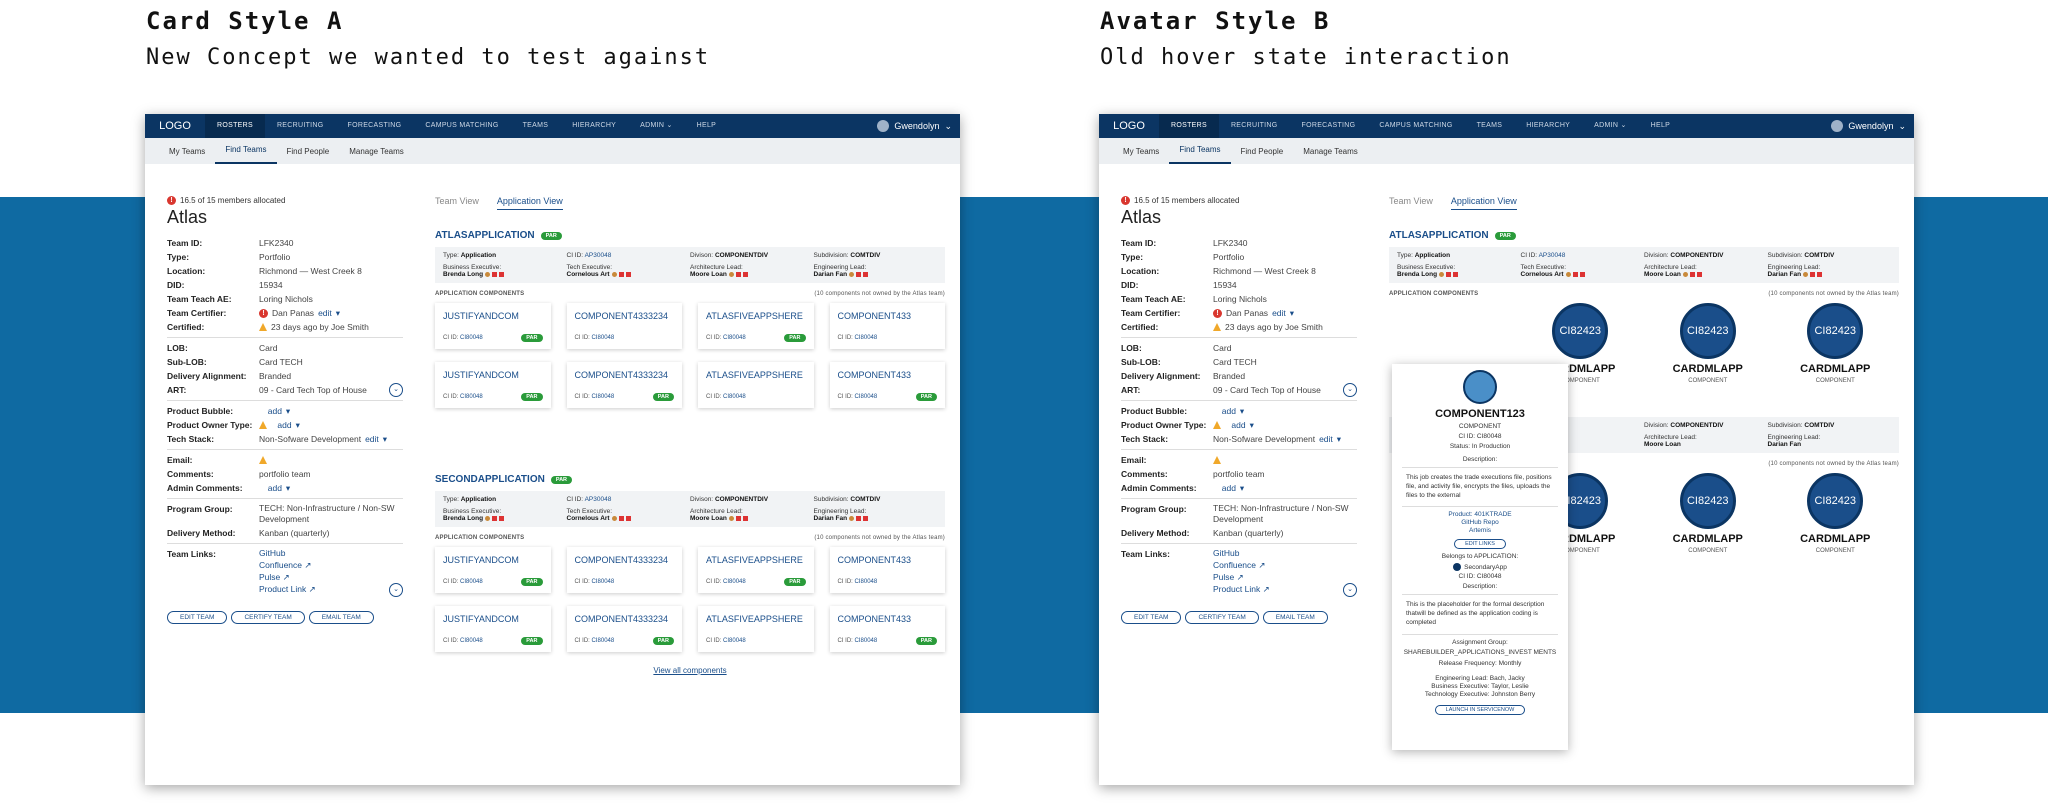 This screenshot has width=2048, height=806. Describe the element at coordinates (493, 570) in the screenshot. I see `component-card: JUSTIFYANDCOM CI ID: CI80048 PAR` at that location.